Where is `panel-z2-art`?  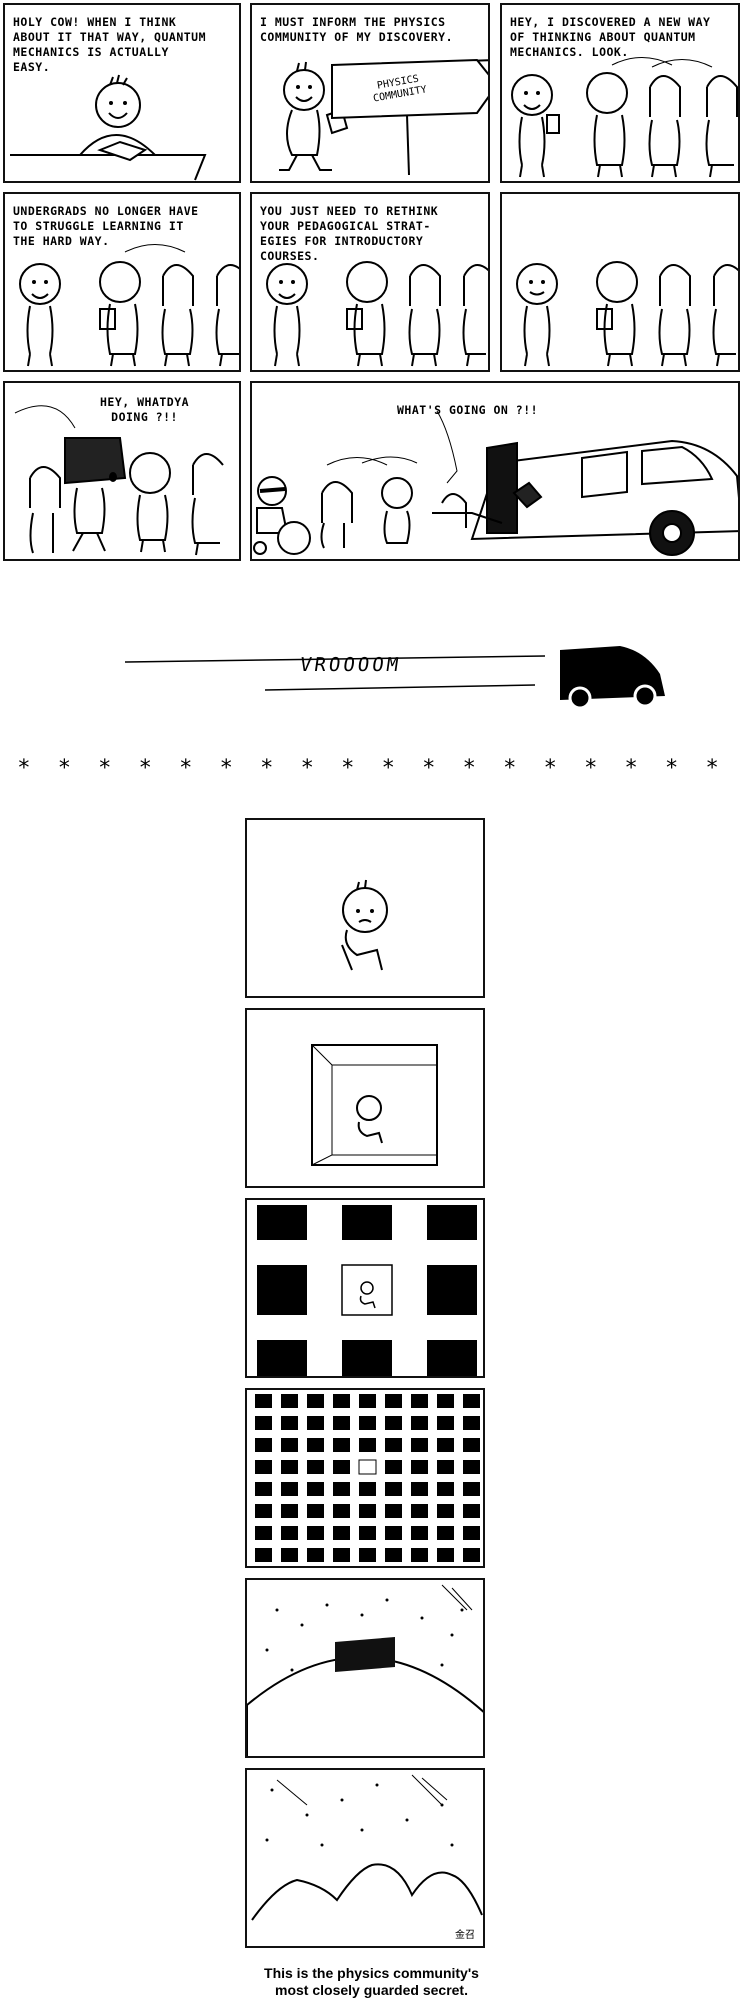
panel-z2-art is located at coordinates (374, 1105).